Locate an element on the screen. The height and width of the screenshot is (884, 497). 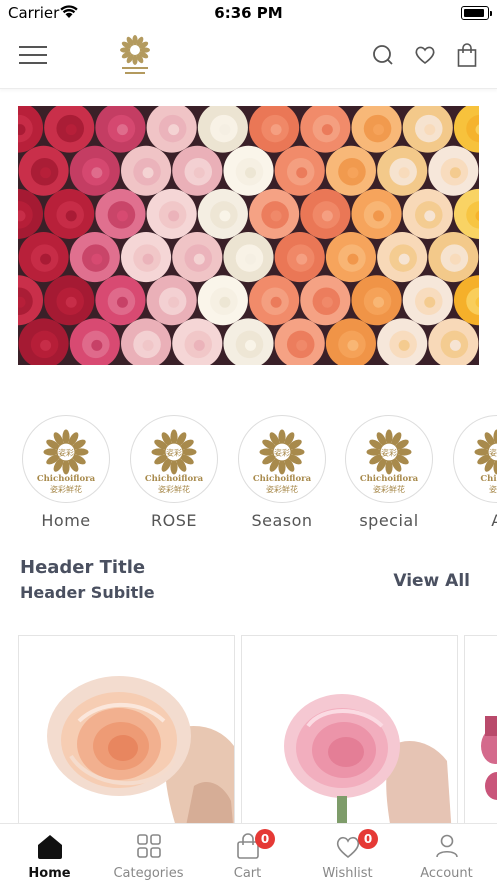
chichoiflora-logo is located at coordinates (135, 56).